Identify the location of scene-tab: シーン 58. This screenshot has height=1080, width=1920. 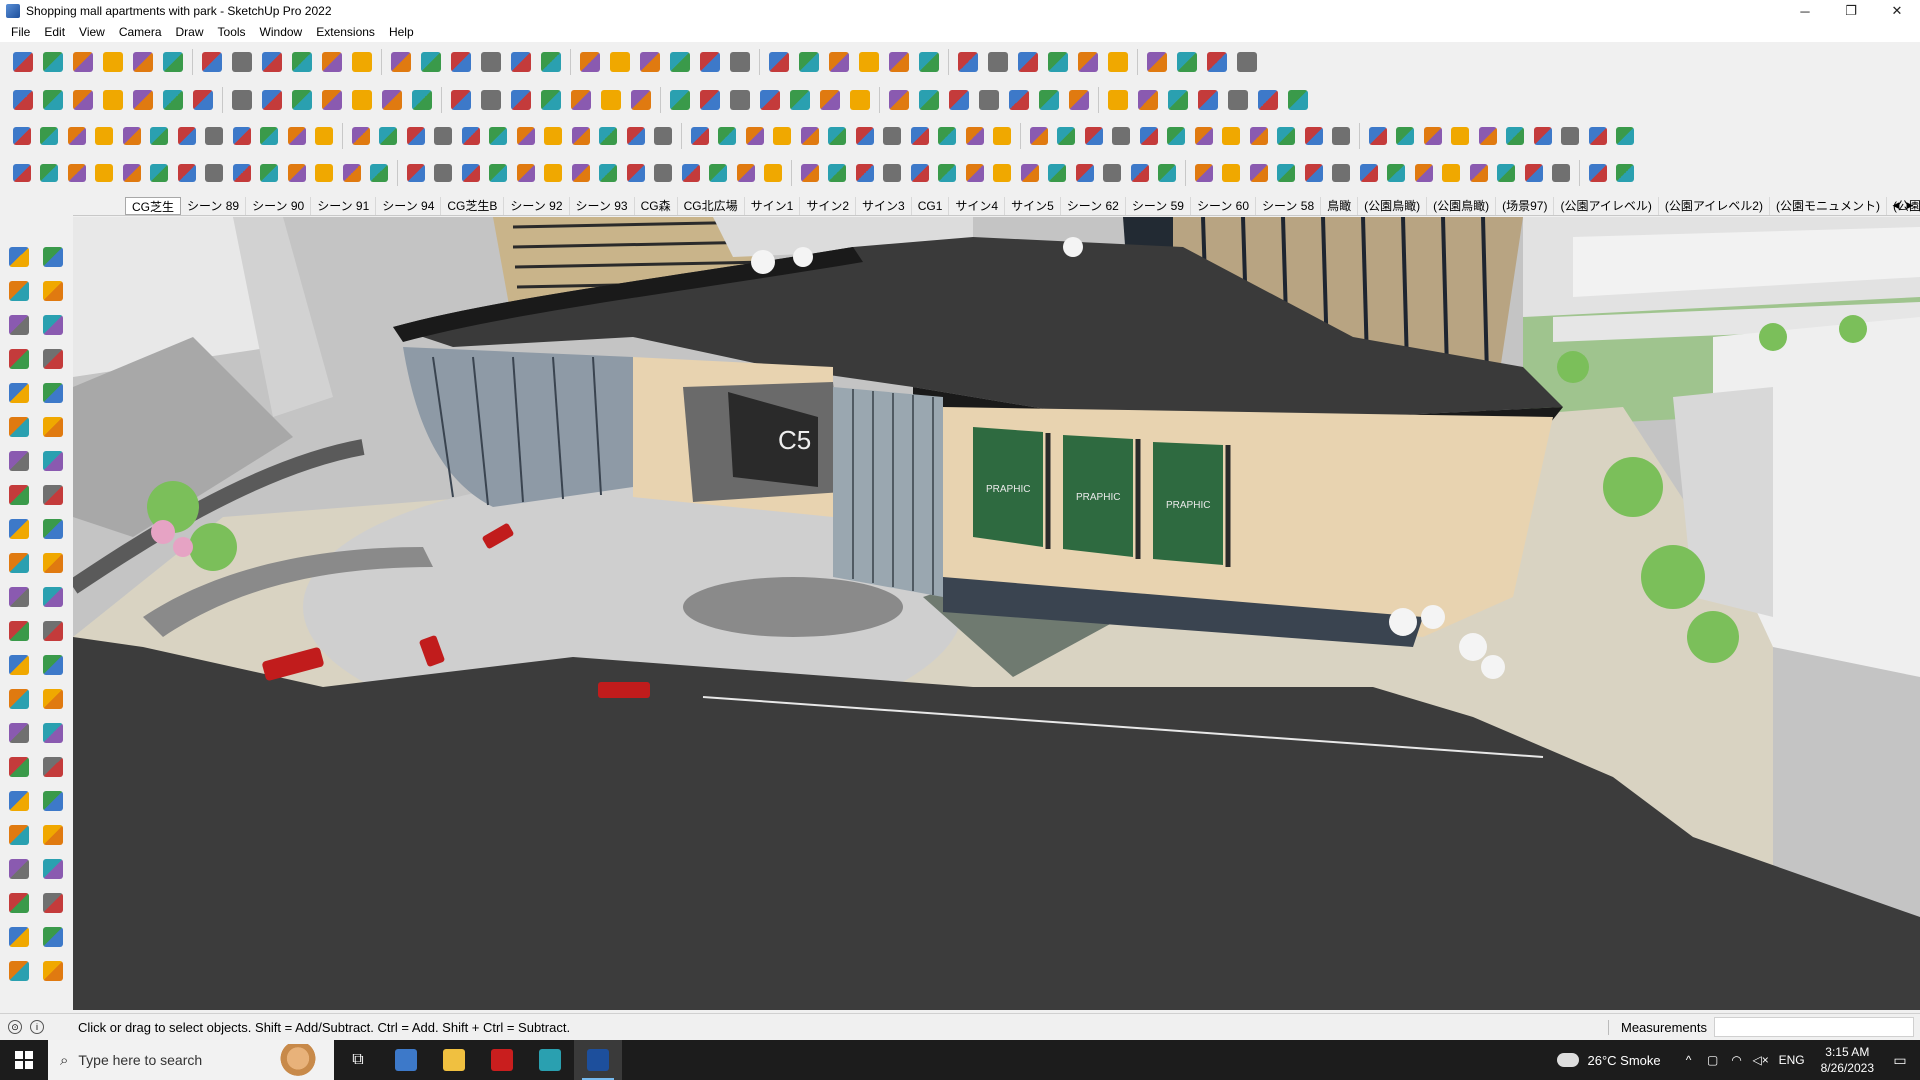
(1289, 205).